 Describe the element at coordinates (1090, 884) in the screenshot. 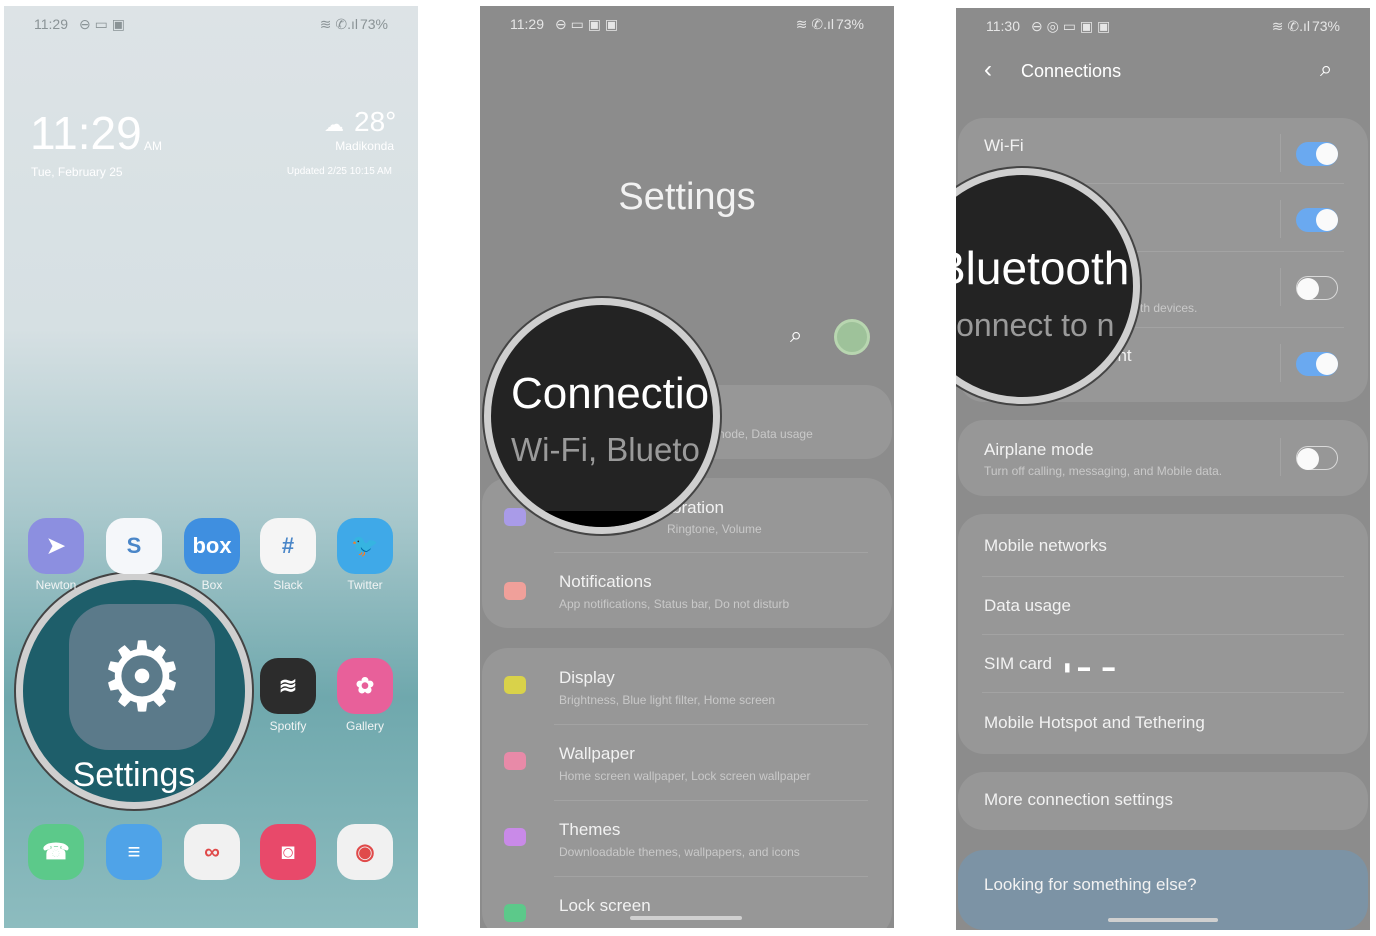

I see `item-title: Looking for something else?` at that location.